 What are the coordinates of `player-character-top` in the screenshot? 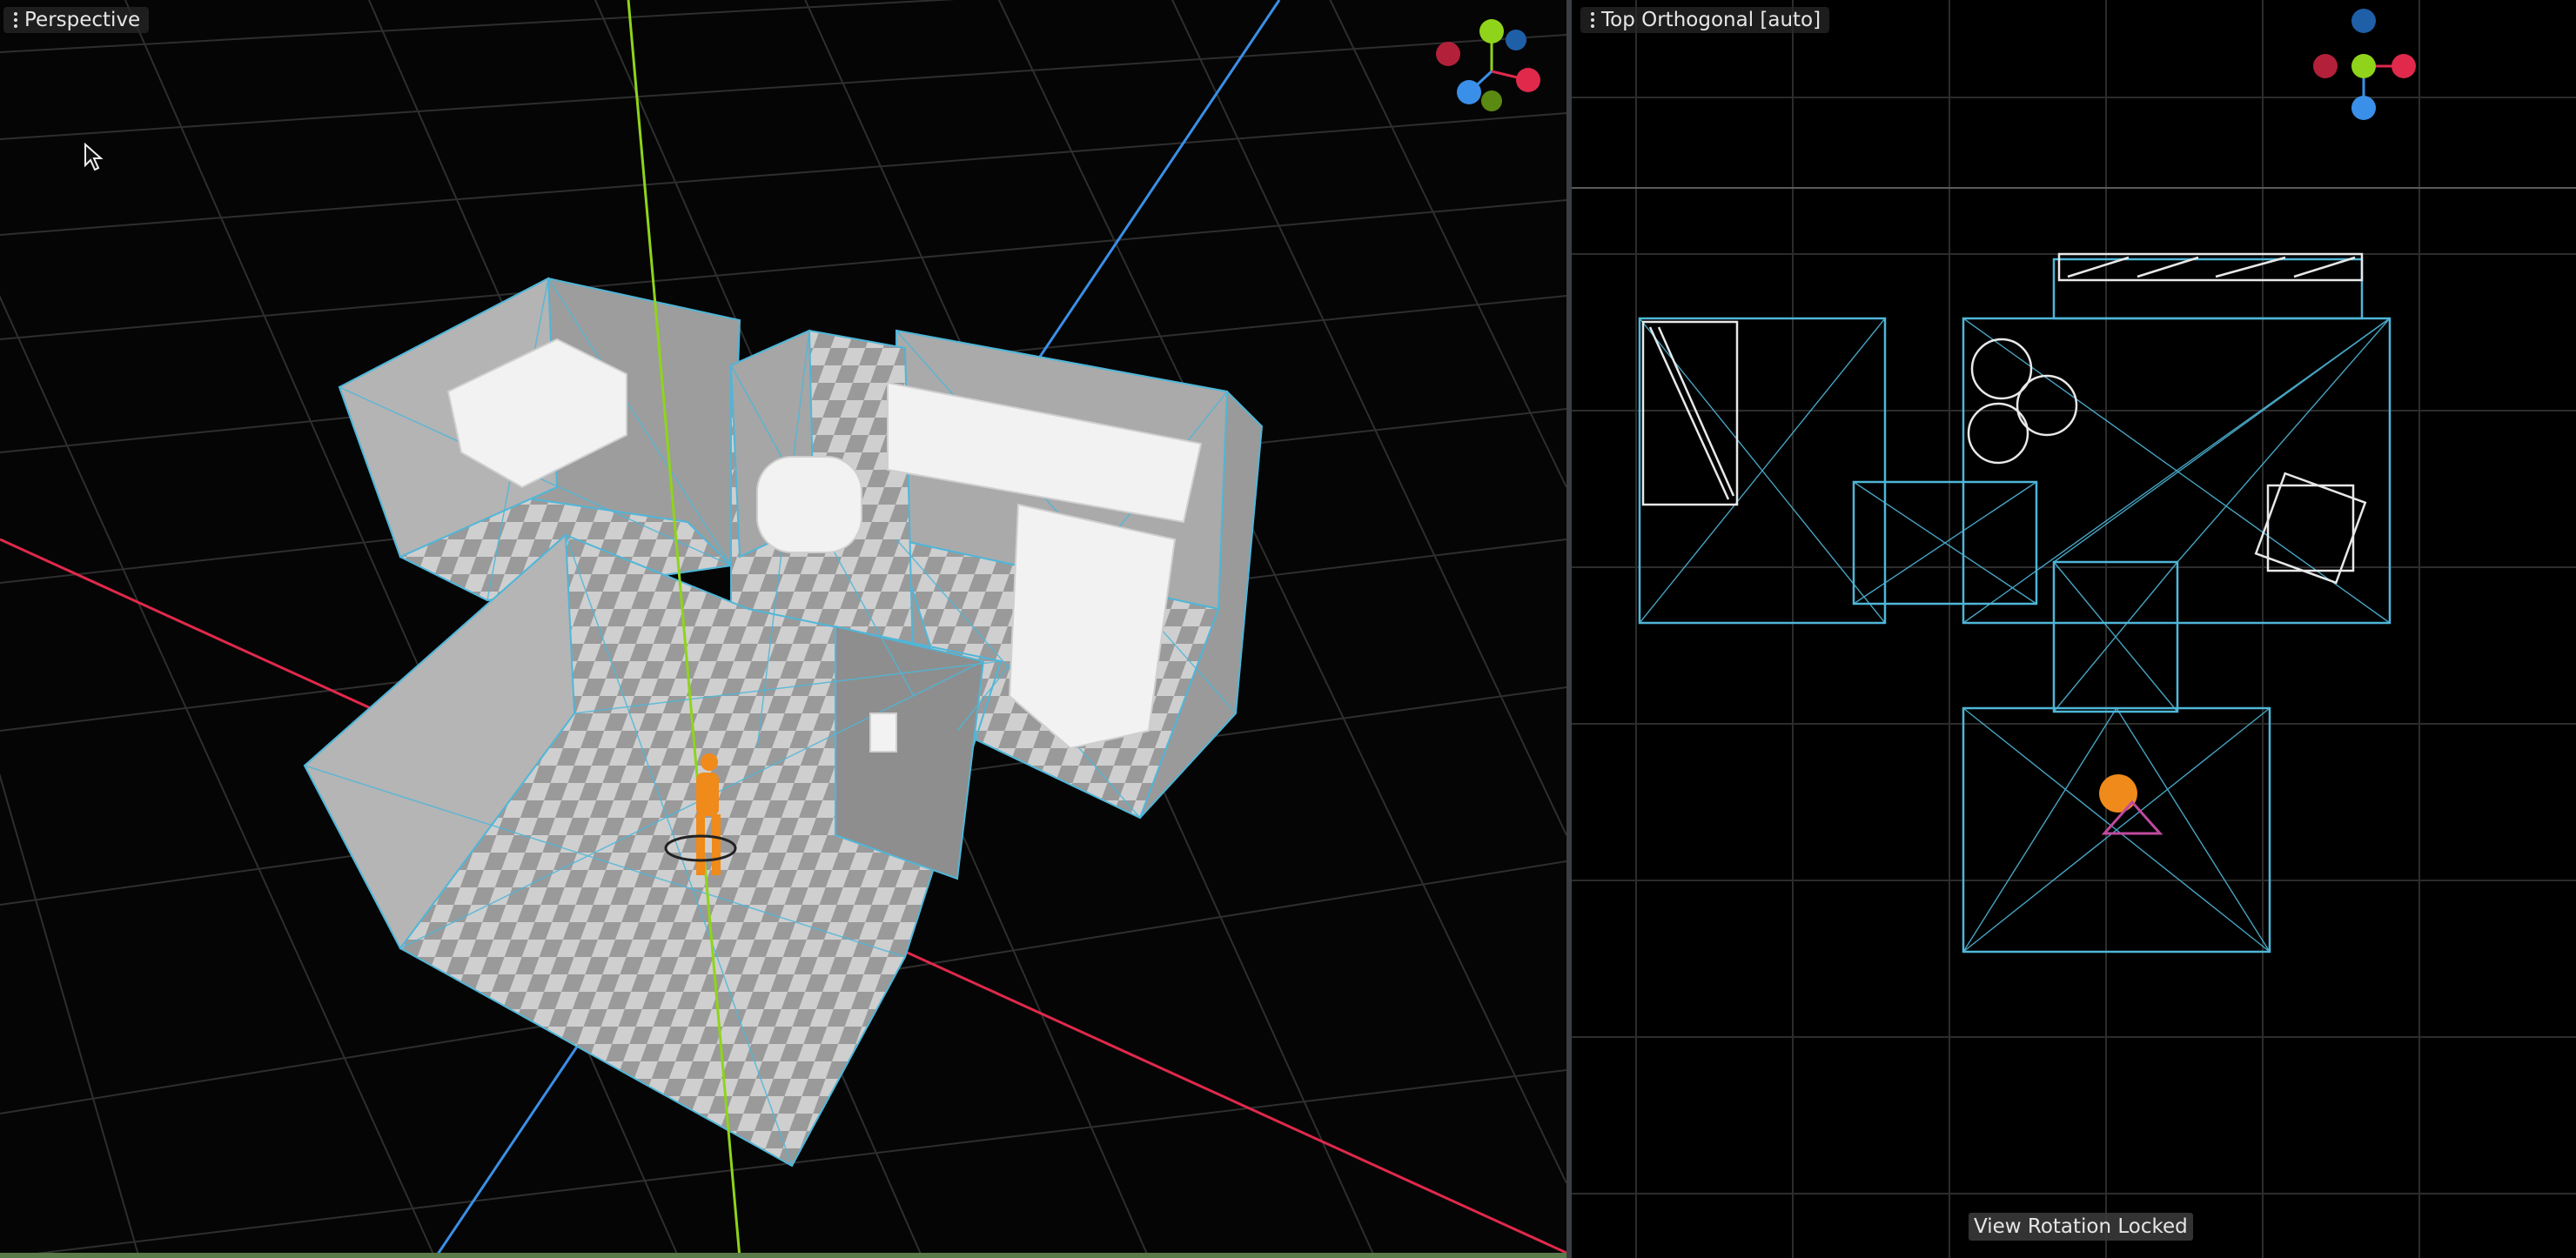 It's located at (2131, 804).